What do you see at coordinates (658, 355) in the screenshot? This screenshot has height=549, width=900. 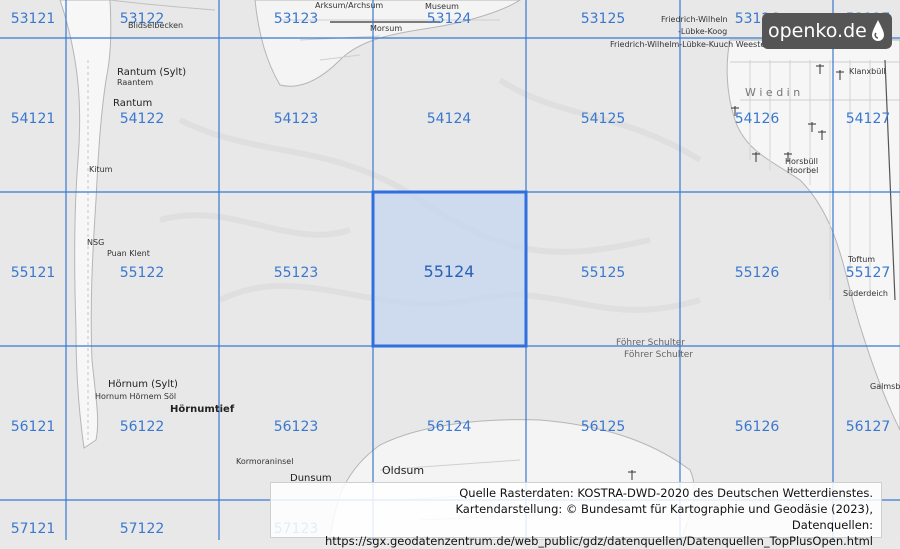 I see `place-foehrer-schulter-2: Föhrer Schulter` at bounding box center [658, 355].